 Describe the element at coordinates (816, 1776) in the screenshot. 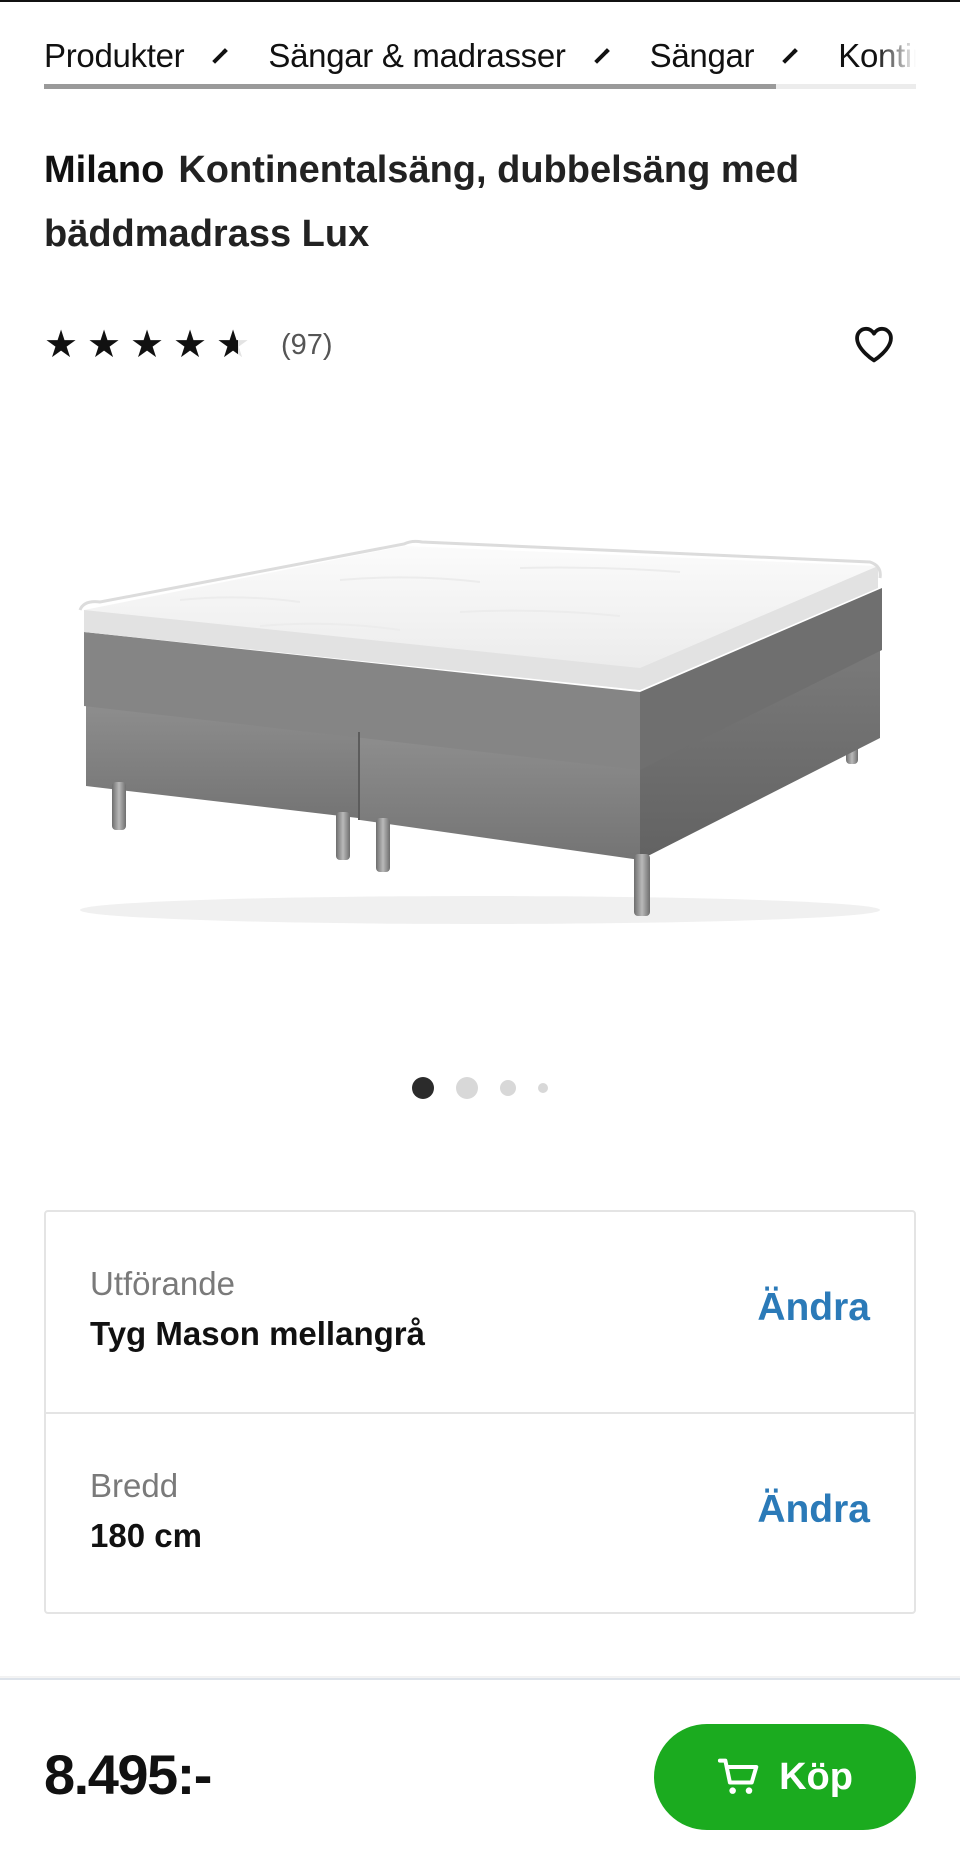

I see `buy-label: Köp` at that location.